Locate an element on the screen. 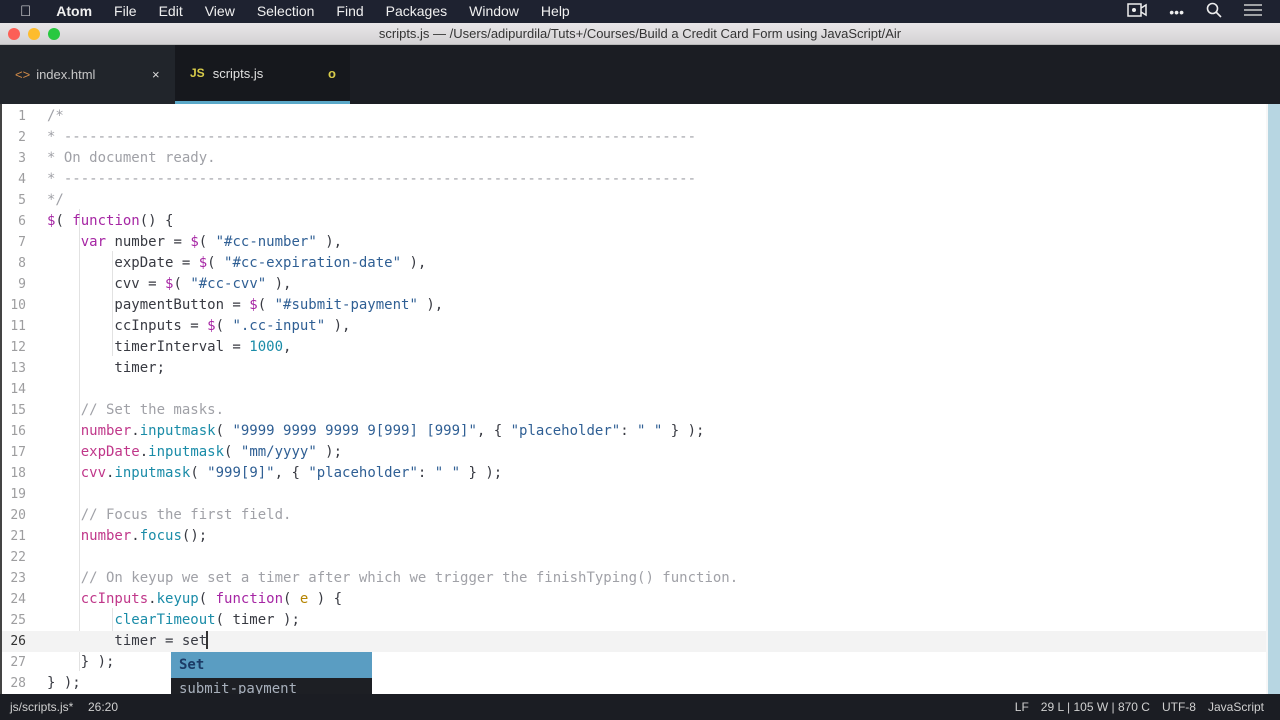 This screenshot has height=720, width=1280. code-line: 8 expDate = $( "#cc-expiration-date" ), is located at coordinates (634, 263).